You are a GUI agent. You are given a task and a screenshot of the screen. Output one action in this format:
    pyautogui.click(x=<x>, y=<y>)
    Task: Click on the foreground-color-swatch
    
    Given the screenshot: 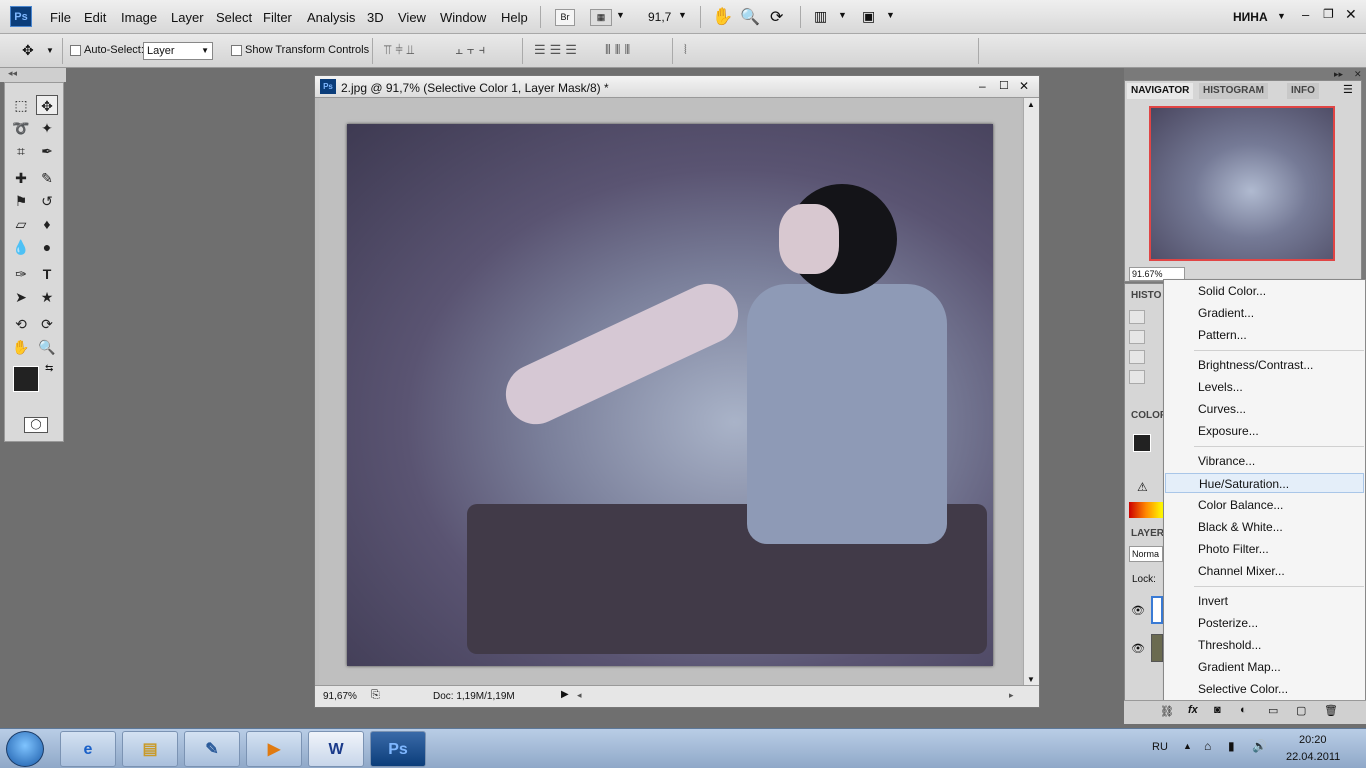 What is the action you would take?
    pyautogui.click(x=26, y=379)
    